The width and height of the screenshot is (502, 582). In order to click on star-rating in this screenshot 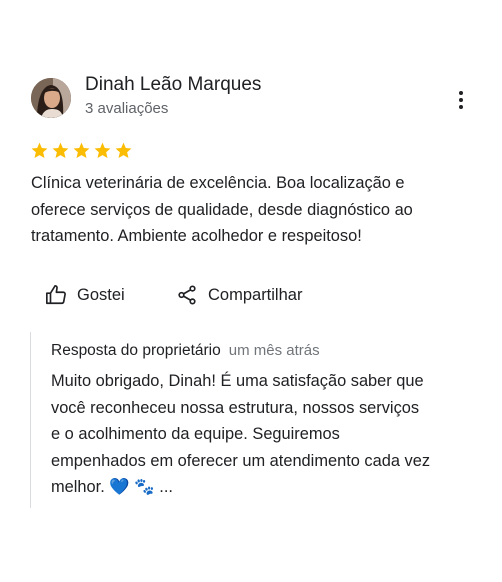, I will do `click(81, 151)`.